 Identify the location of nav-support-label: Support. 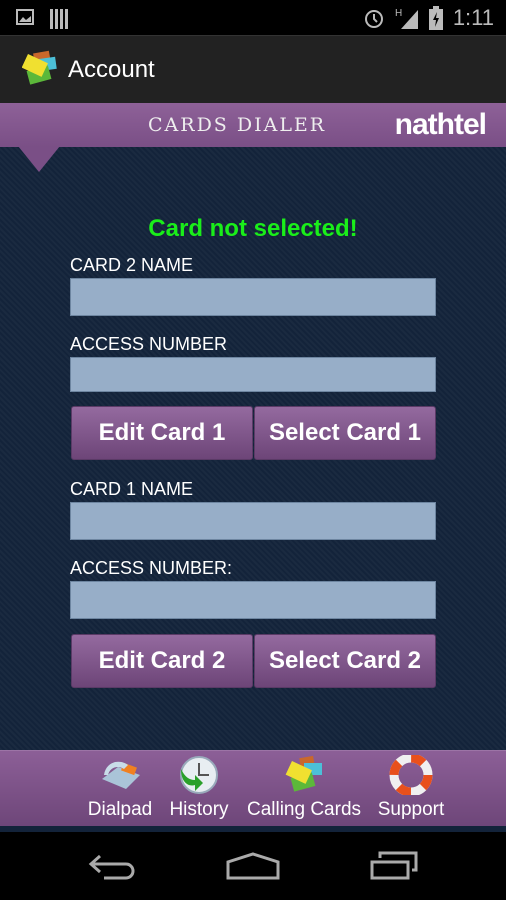
(411, 809).